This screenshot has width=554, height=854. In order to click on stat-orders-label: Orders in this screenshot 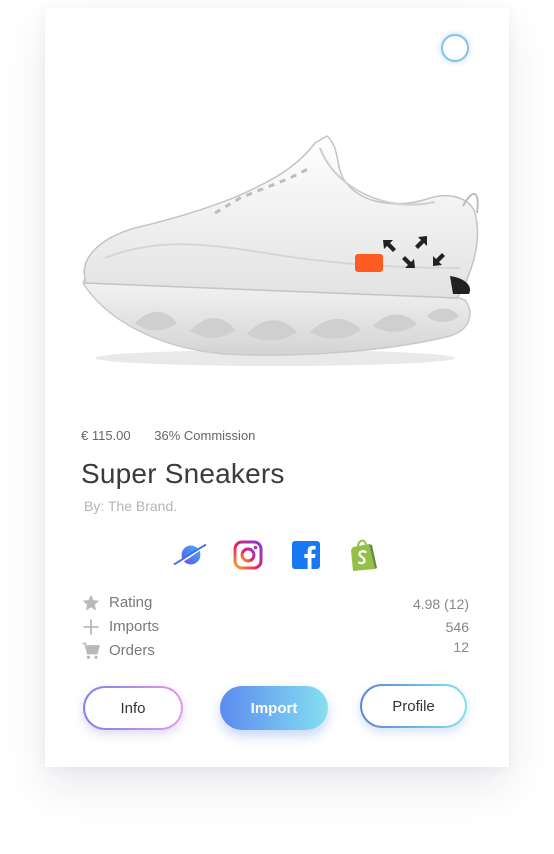, I will do `click(132, 650)`.